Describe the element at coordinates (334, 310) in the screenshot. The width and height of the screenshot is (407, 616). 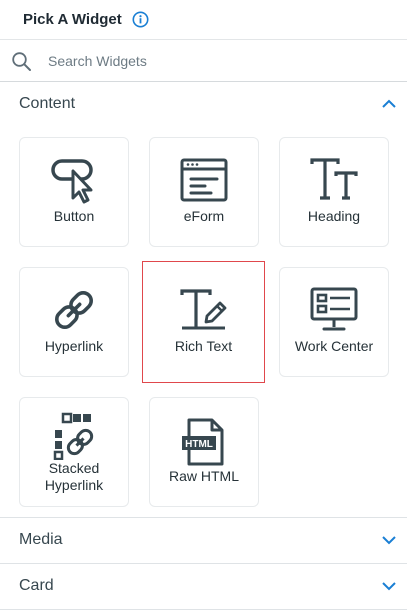
I see `work-center-monitor-icon` at that location.